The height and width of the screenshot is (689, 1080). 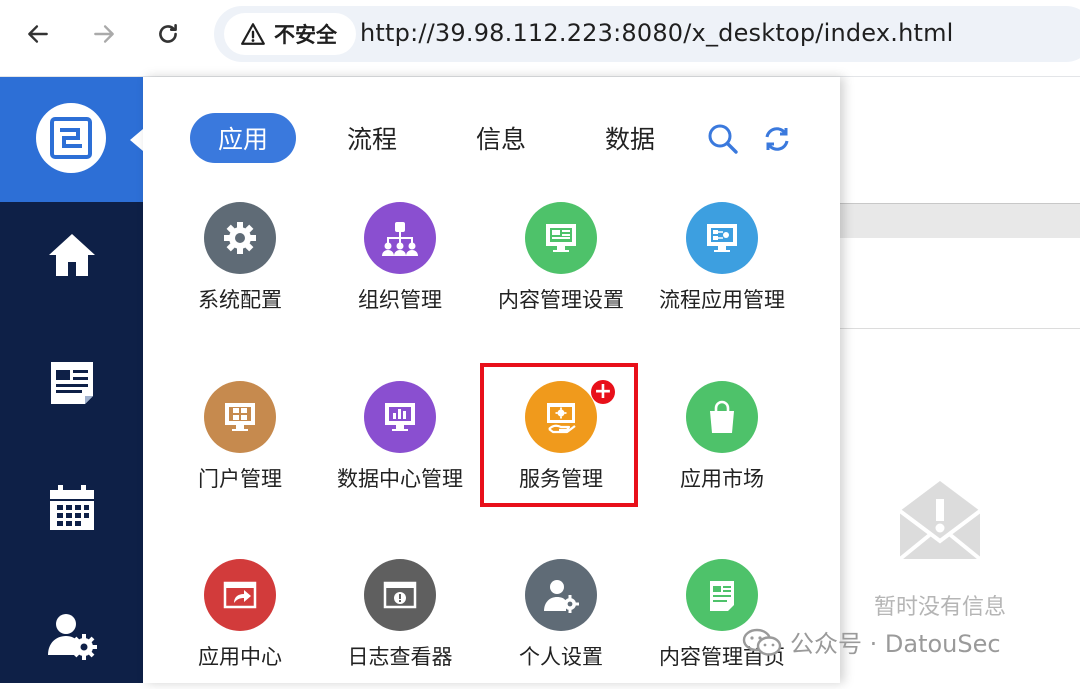 What do you see at coordinates (960, 328) in the screenshot?
I see `divider` at bounding box center [960, 328].